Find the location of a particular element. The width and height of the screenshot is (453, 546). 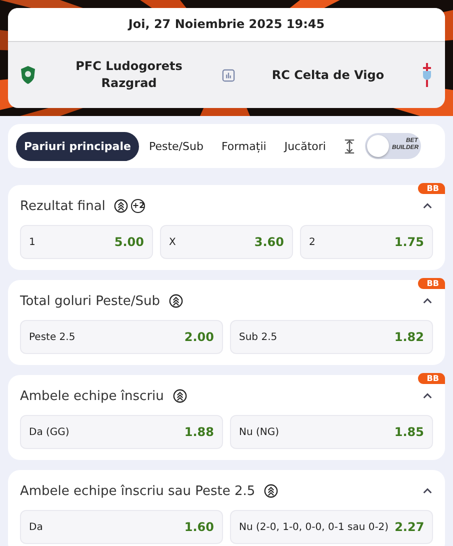

market-title: Rezultat final is located at coordinates (63, 206).